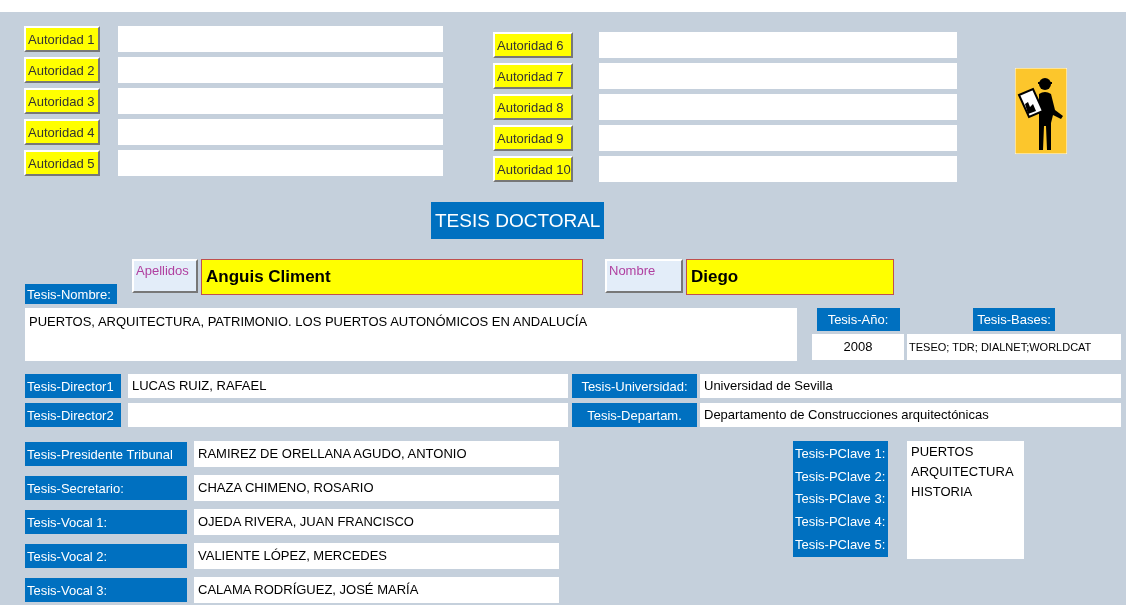 The height and width of the screenshot is (605, 1126). What do you see at coordinates (1041, 111) in the screenshot?
I see `worker-with-plan-icon` at bounding box center [1041, 111].